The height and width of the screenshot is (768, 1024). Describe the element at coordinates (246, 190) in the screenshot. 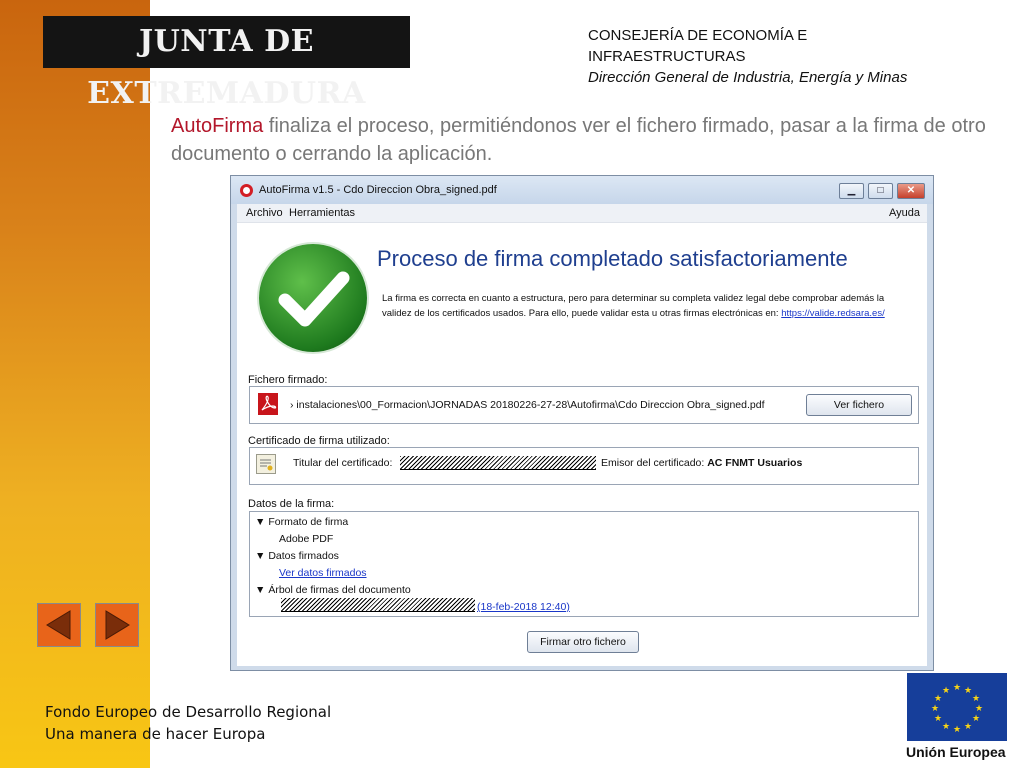

I see `autofirma-app-icon` at that location.